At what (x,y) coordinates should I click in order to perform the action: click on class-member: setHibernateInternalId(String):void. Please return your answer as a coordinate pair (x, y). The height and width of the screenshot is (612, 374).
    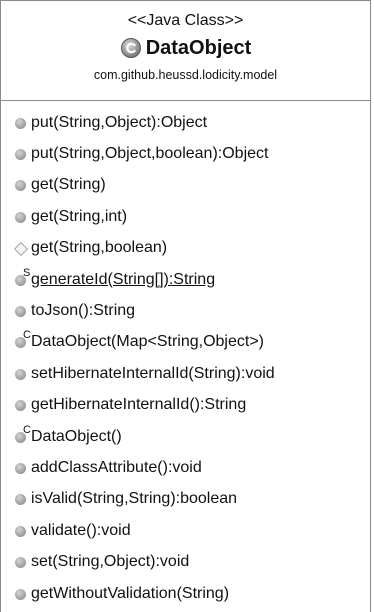
    Looking at the image, I should click on (185, 373).